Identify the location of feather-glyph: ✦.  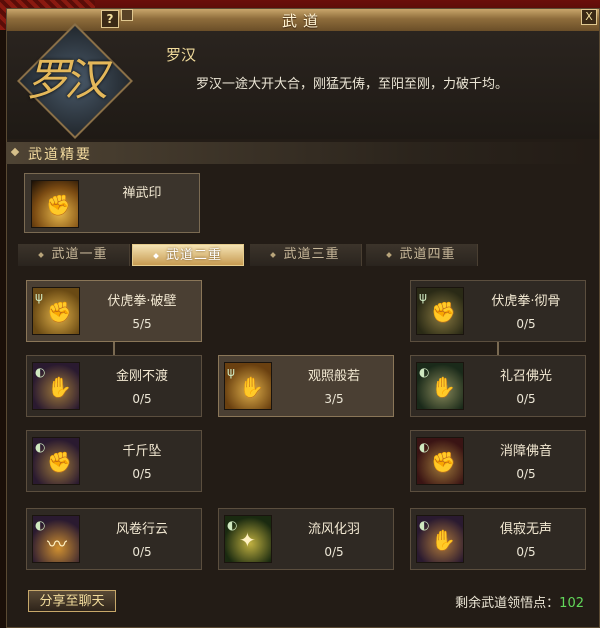
(247, 540).